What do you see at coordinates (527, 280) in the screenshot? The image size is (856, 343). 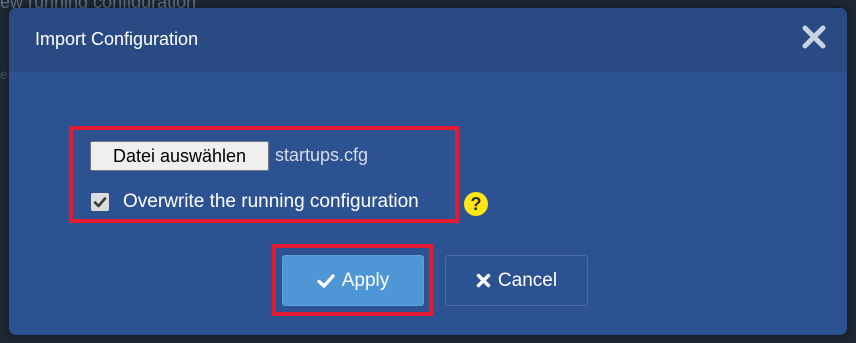 I see `cancel-label: Cancel` at bounding box center [527, 280].